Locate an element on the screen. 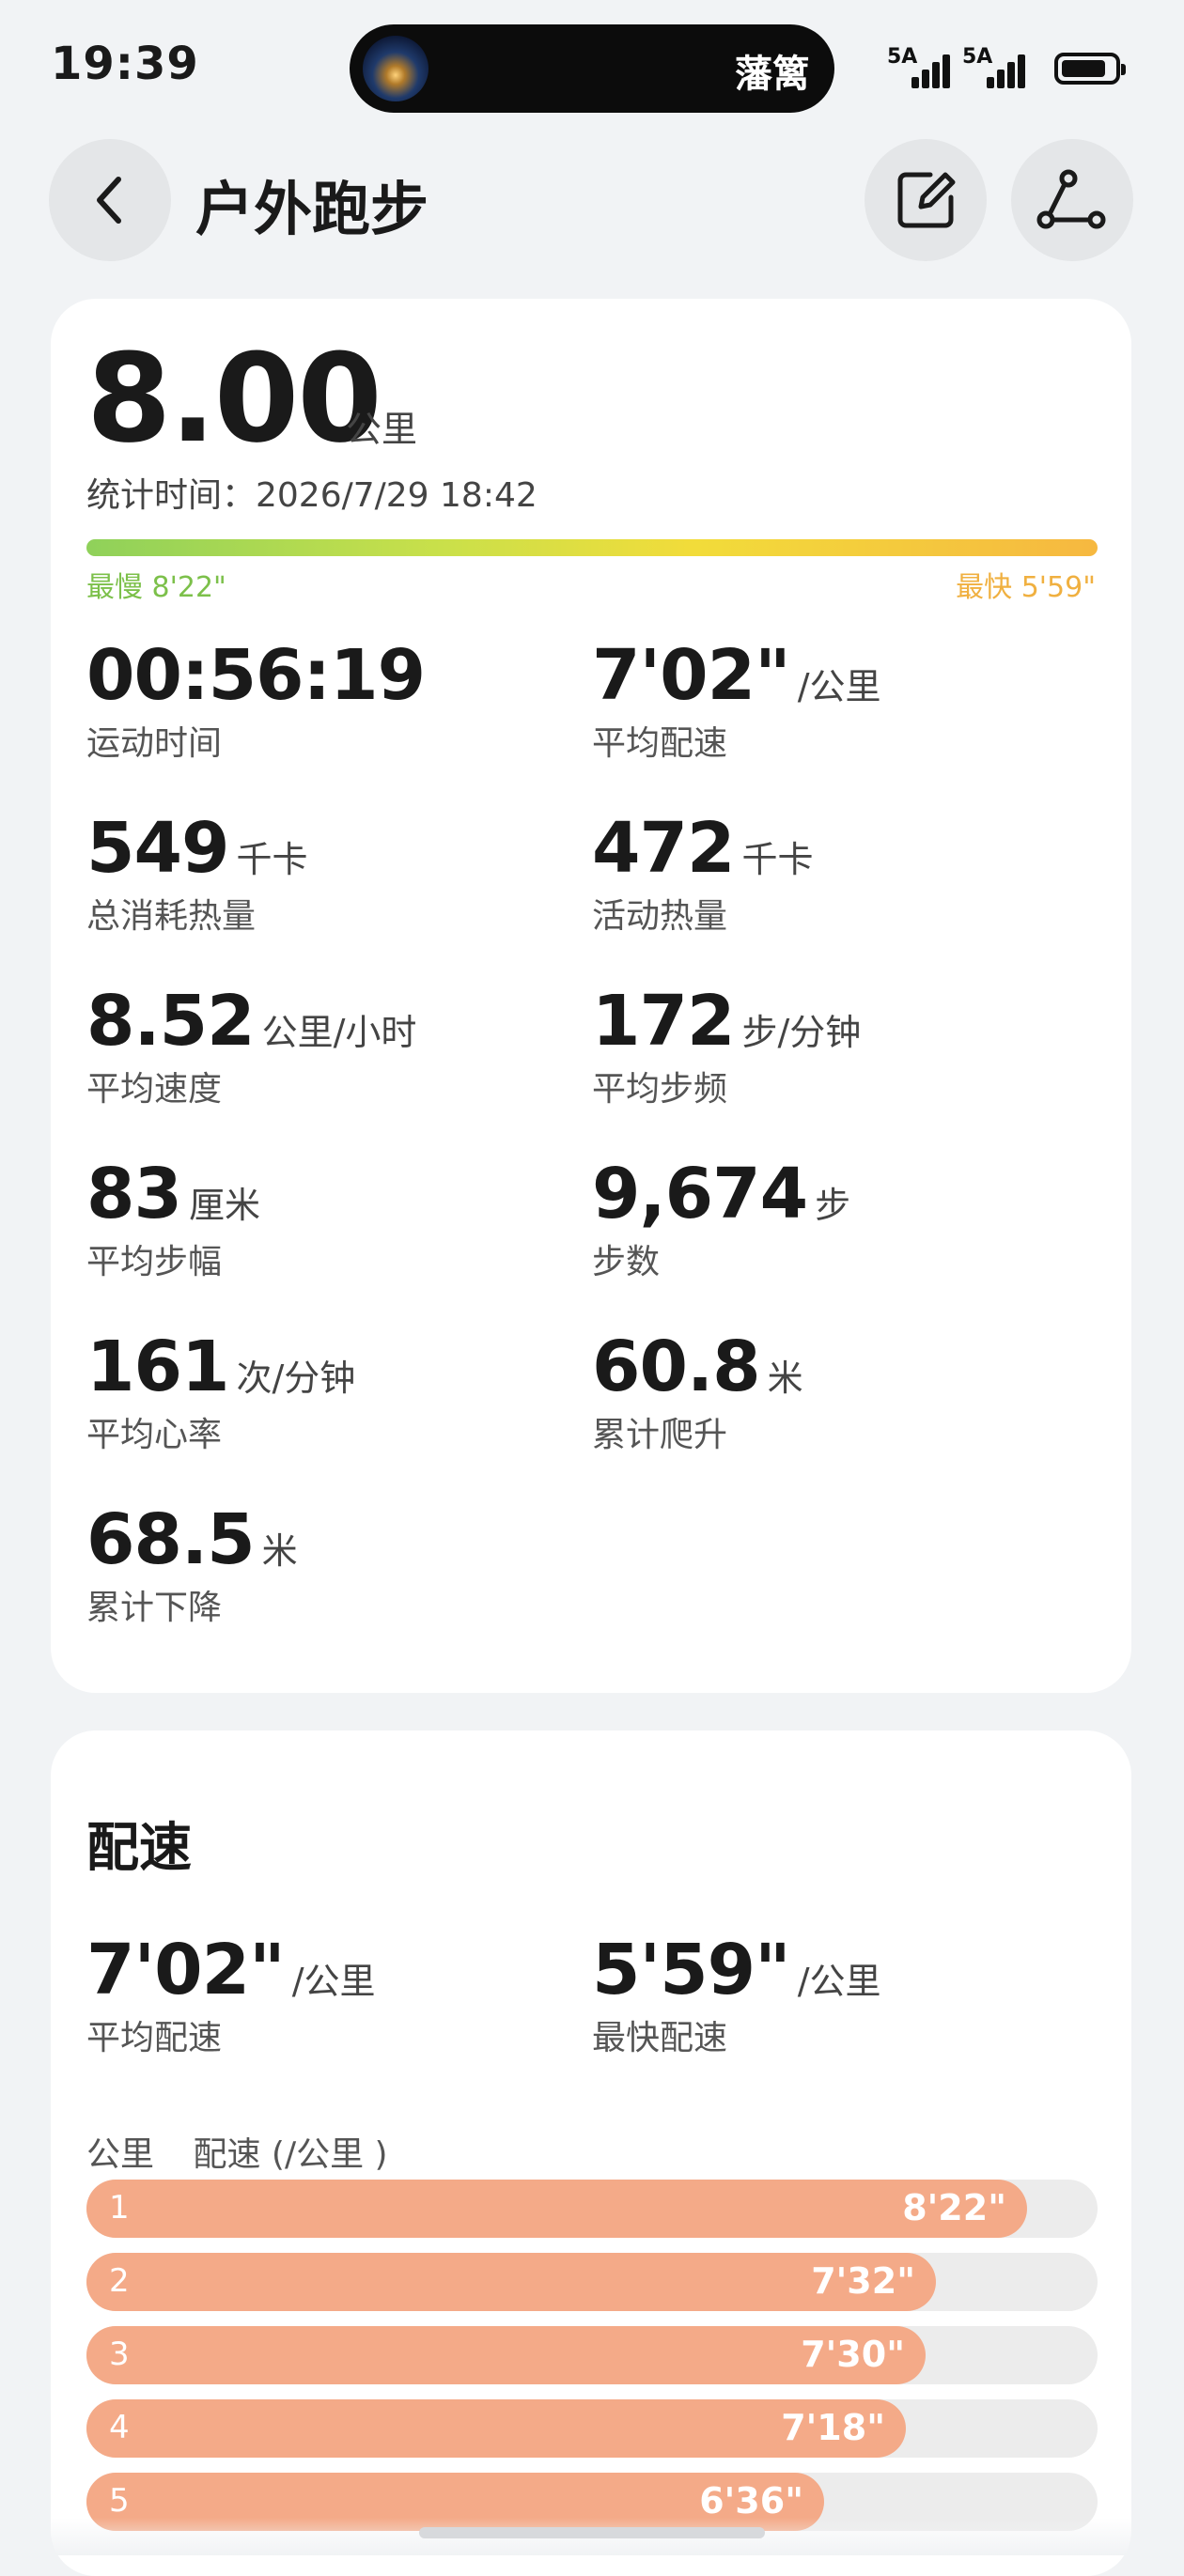 The width and height of the screenshot is (1184, 2576). slowest-pace: 最慢 8'22" is located at coordinates (156, 587).